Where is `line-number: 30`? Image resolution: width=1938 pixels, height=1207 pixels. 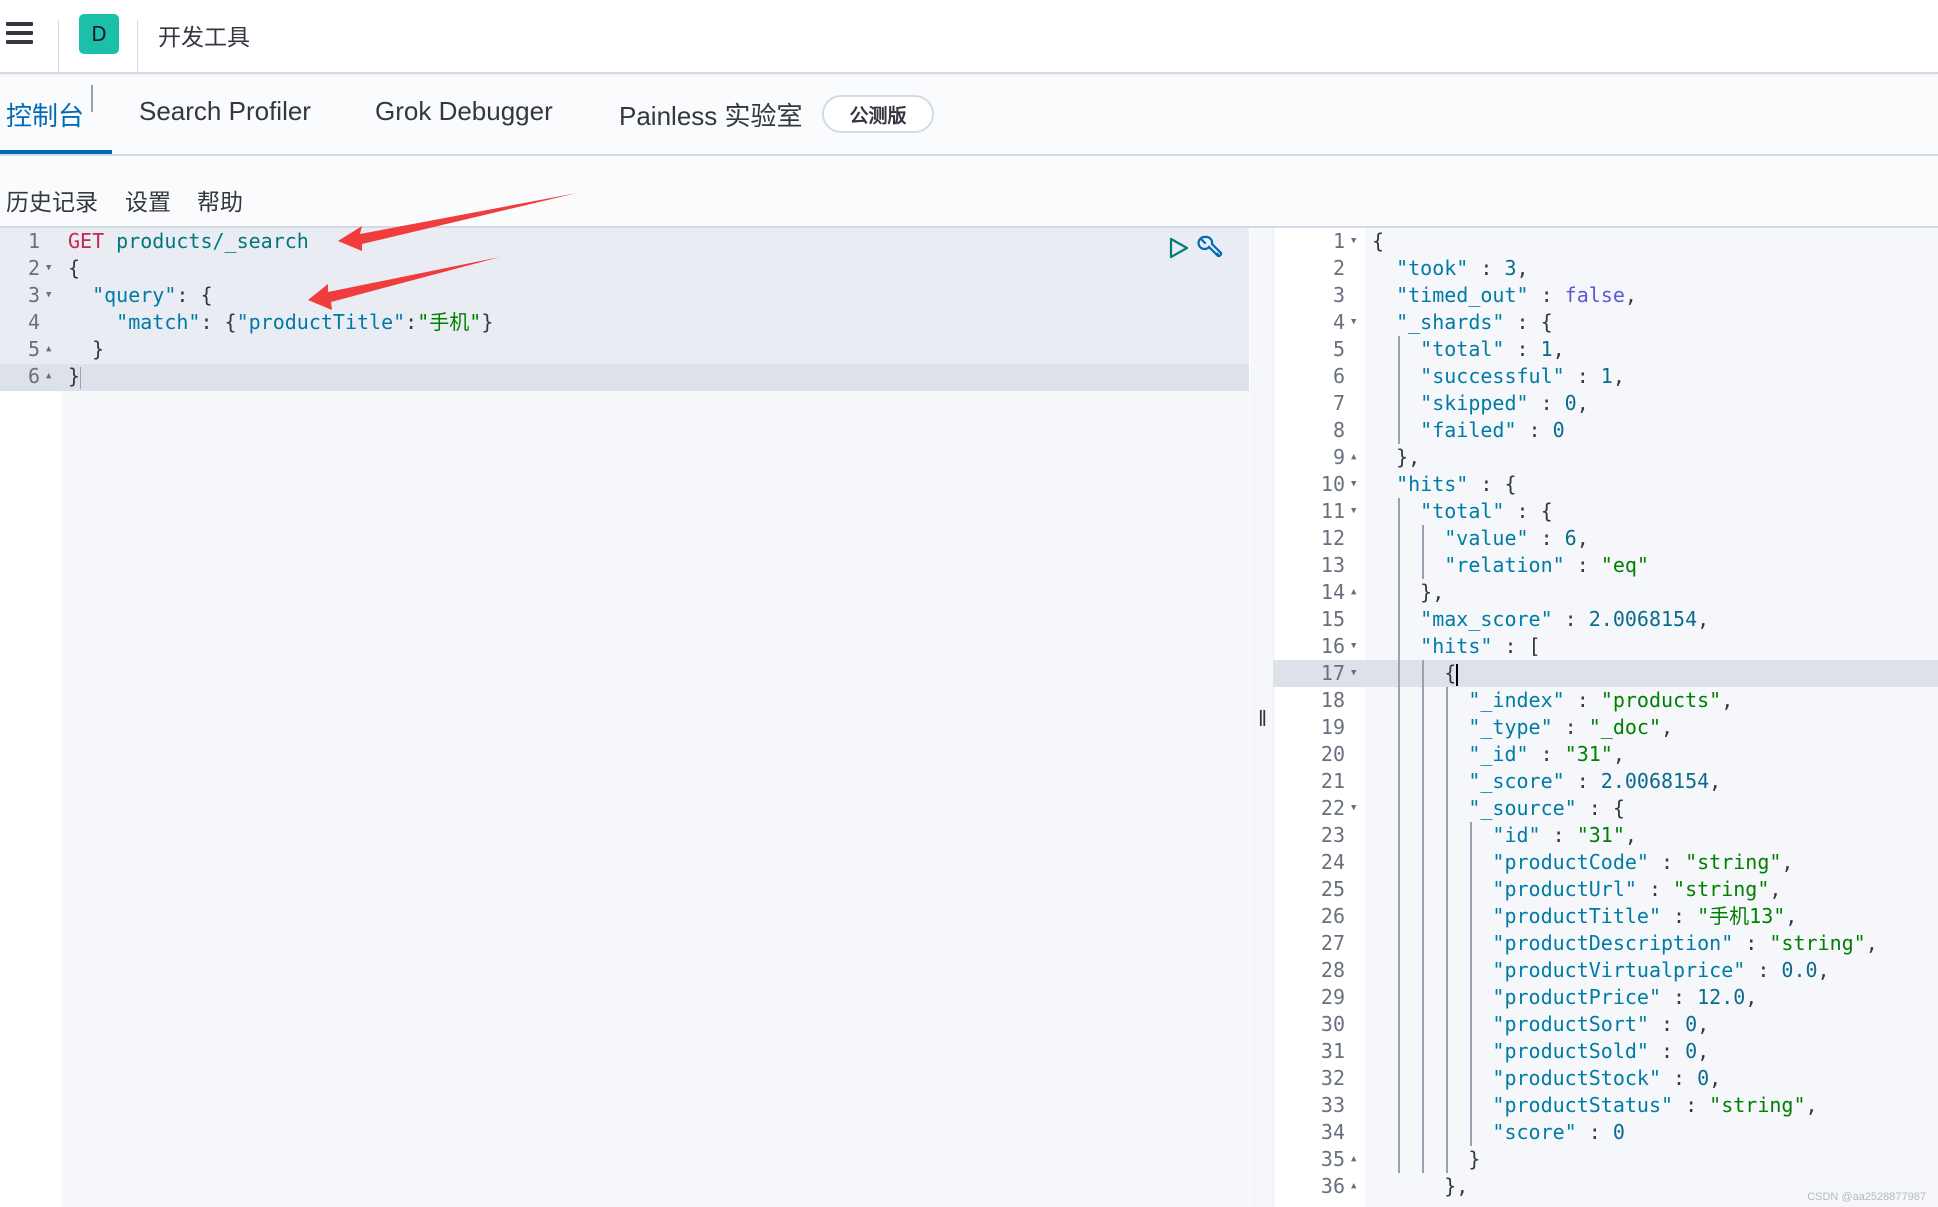 line-number: 30 is located at coordinates (1332, 1024).